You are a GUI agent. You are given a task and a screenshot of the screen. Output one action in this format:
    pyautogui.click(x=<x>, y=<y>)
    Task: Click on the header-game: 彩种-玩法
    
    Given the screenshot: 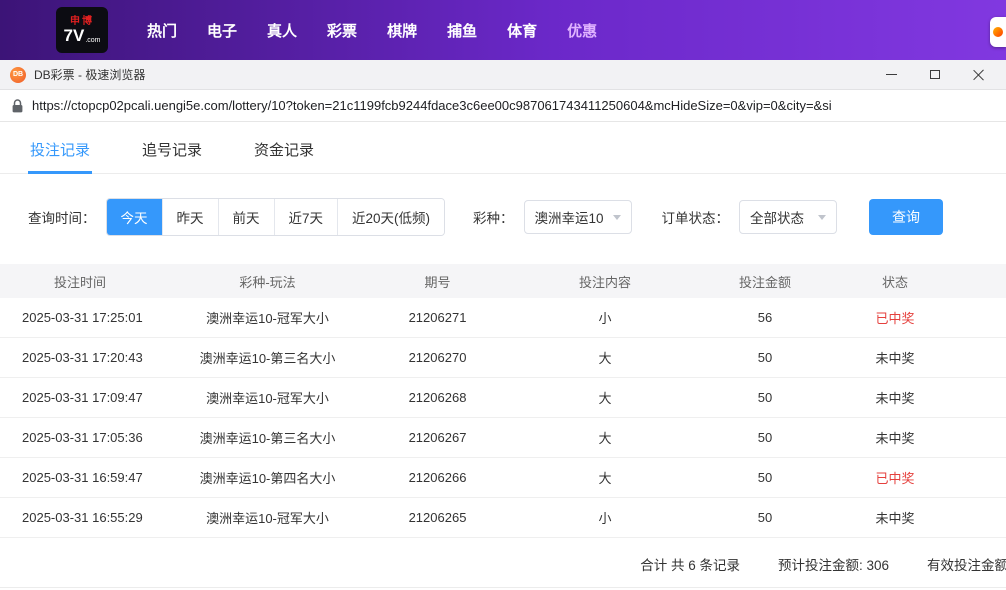 What is the action you would take?
    pyautogui.click(x=267, y=282)
    